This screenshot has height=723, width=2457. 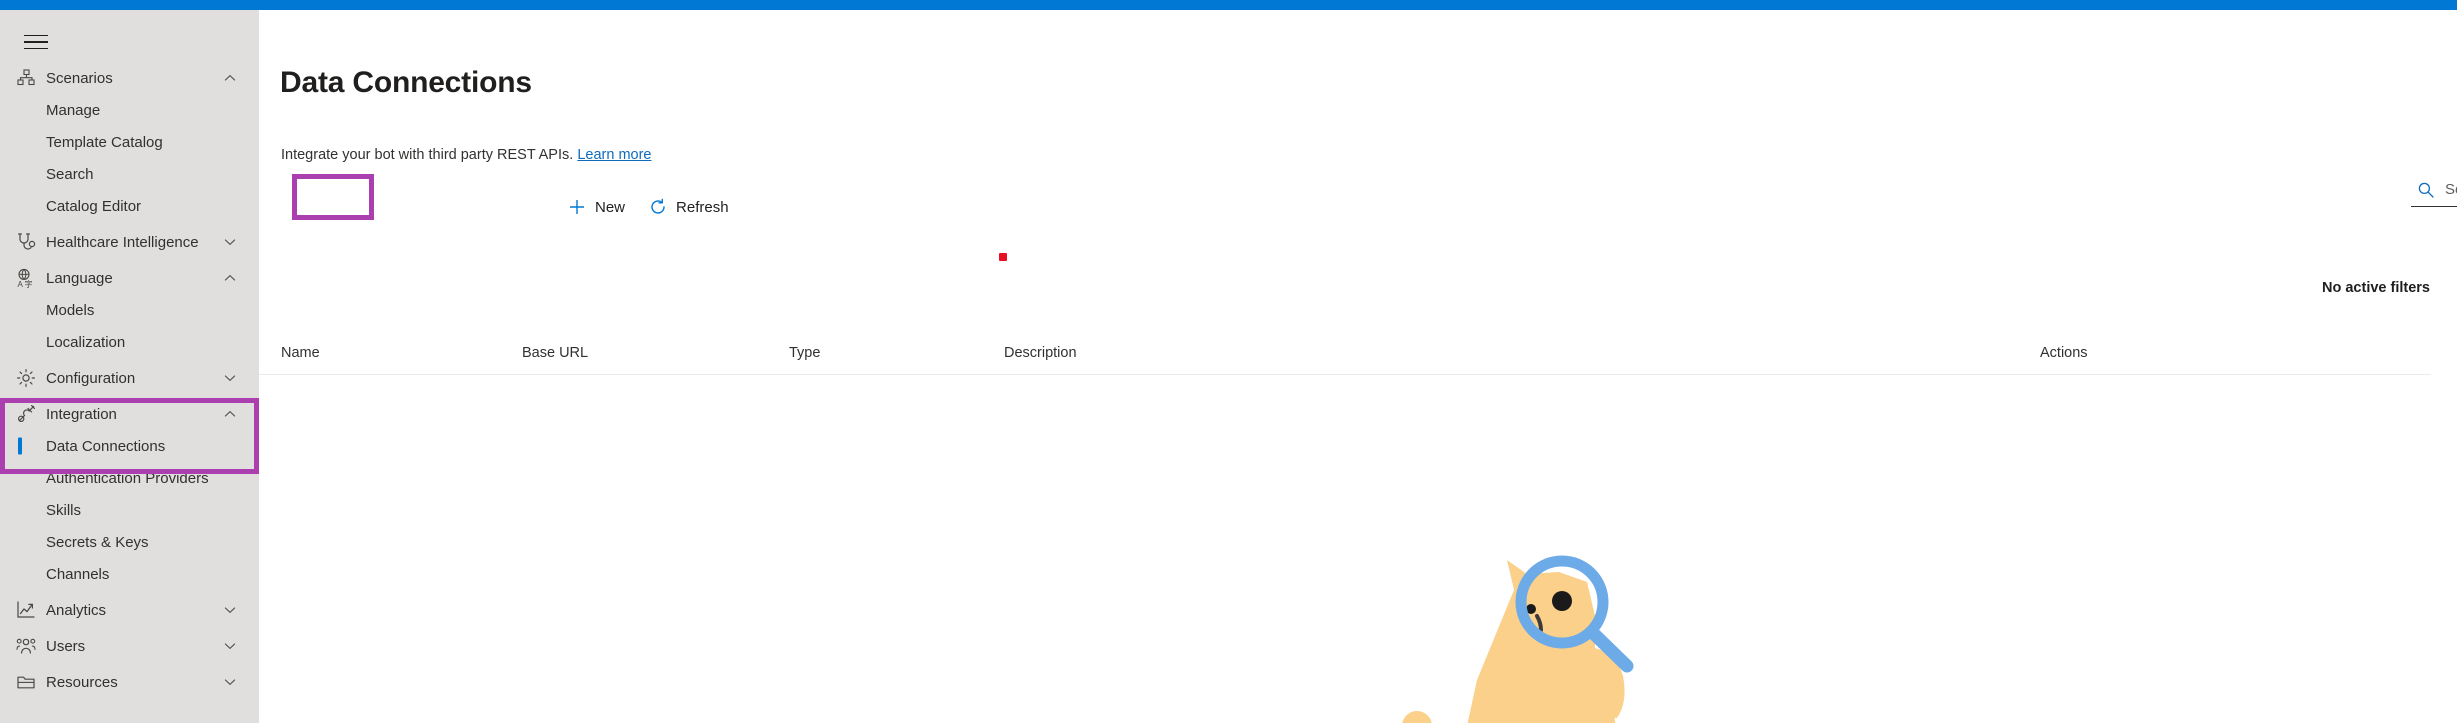 What do you see at coordinates (106, 446) in the screenshot?
I see `sidebar-item-label: Data Connections` at bounding box center [106, 446].